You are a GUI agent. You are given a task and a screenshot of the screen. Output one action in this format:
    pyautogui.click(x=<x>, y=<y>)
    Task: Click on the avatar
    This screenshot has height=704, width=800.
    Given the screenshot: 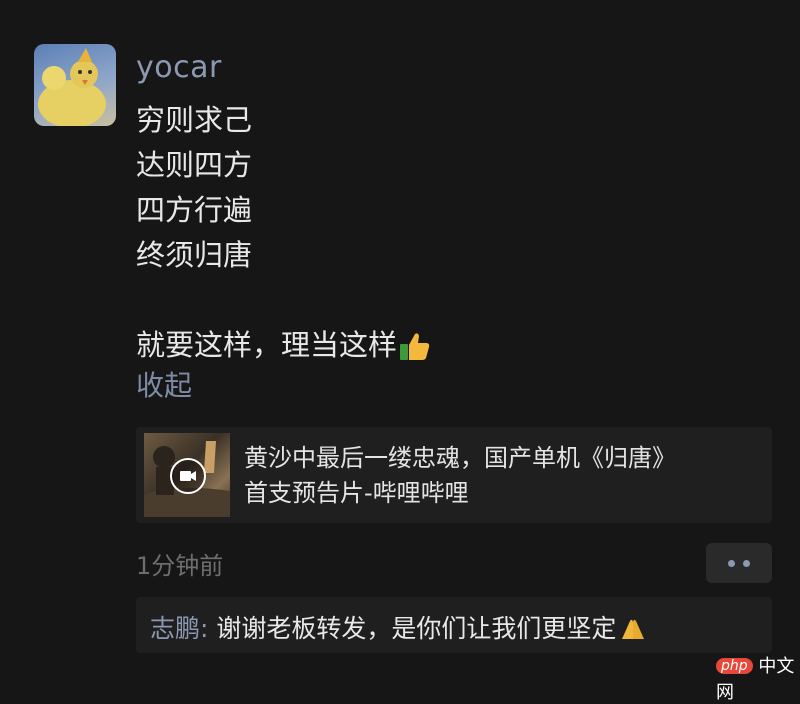 What is the action you would take?
    pyautogui.click(x=75, y=85)
    